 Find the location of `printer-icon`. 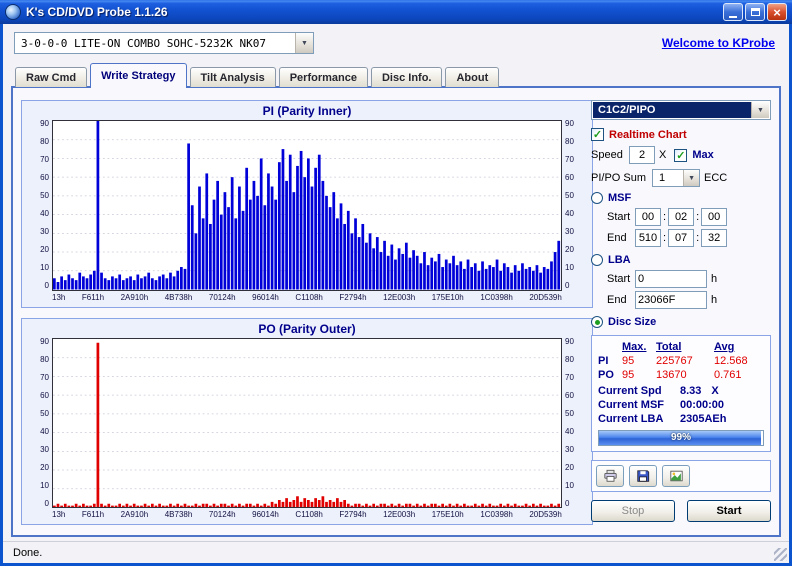

printer-icon is located at coordinates (610, 475).